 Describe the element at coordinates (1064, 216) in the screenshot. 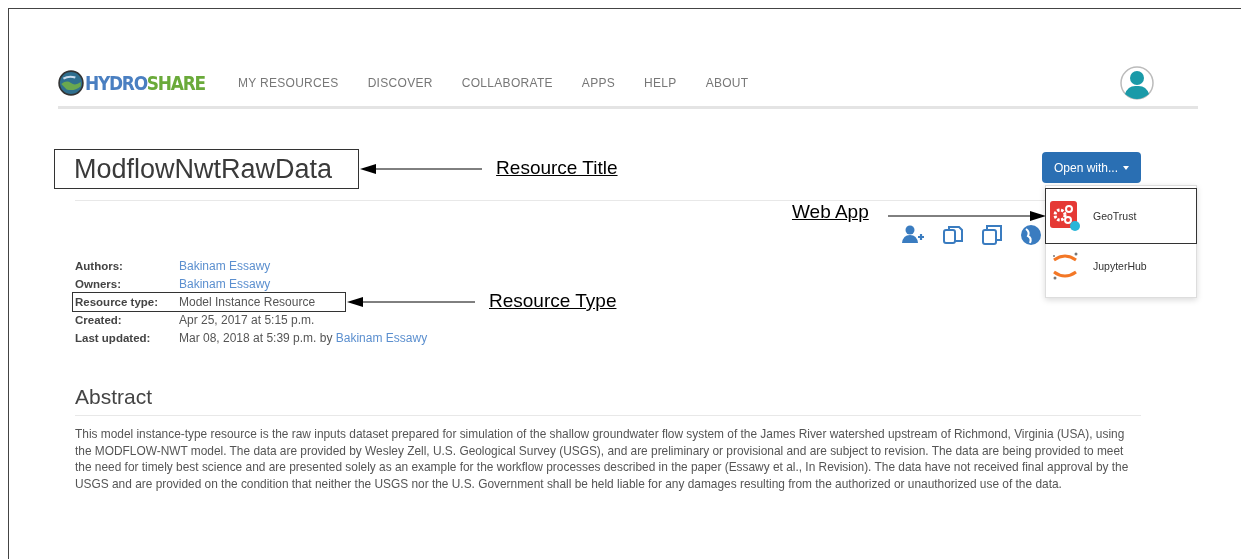

I see `gears-icon` at that location.